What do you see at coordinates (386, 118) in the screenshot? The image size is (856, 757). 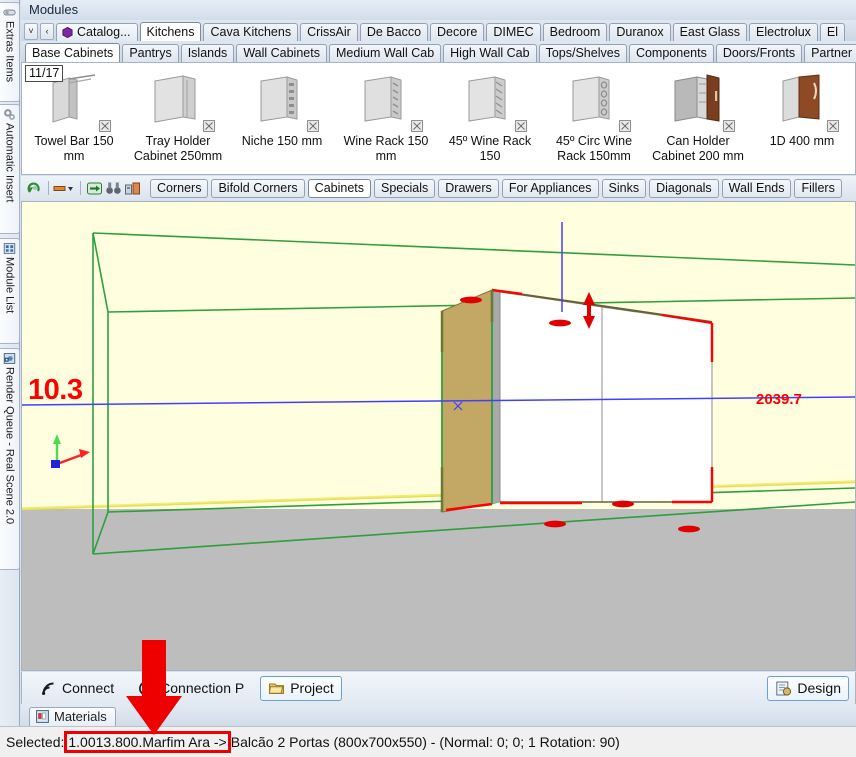 I see `palette-item: Wine Rack 150 mm` at bounding box center [386, 118].